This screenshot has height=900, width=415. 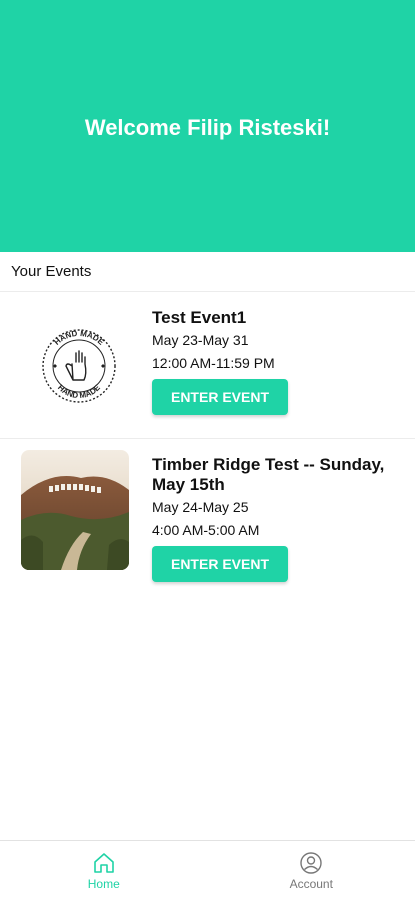 I want to click on section-title: Your Events, so click(x=51, y=271).